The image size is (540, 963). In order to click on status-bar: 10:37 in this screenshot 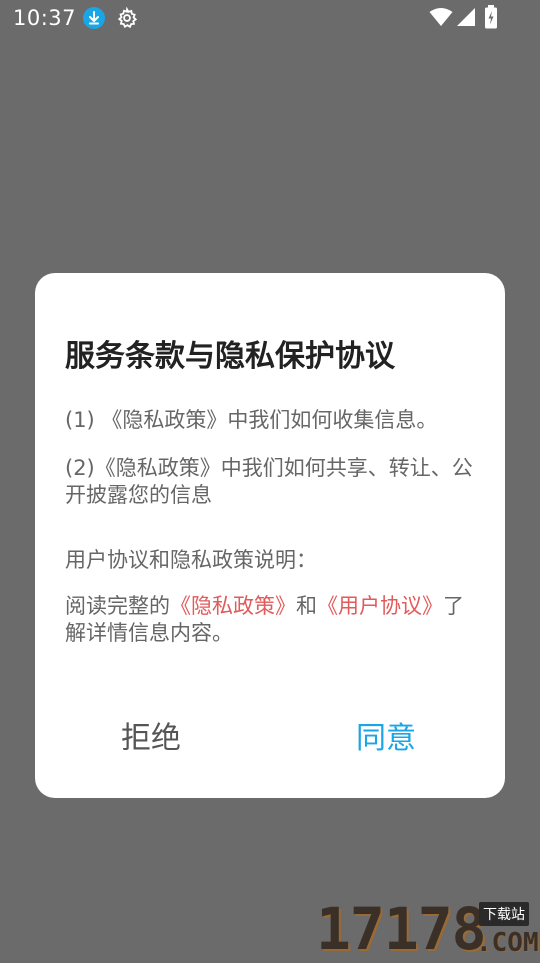, I will do `click(270, 18)`.